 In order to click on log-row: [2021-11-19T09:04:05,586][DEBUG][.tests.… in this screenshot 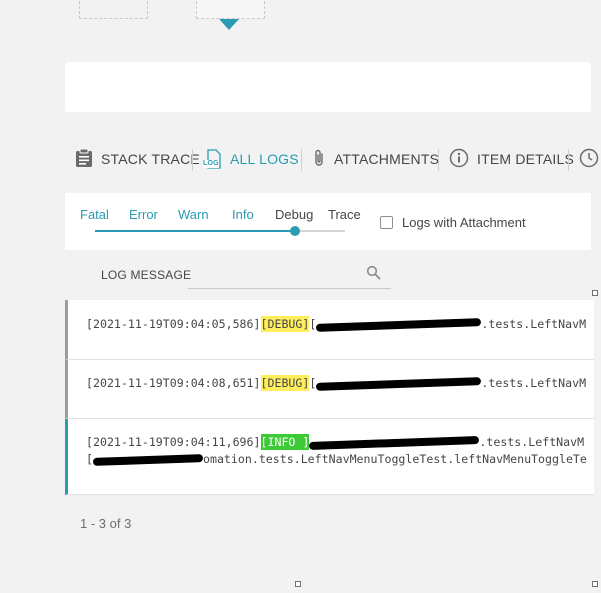, I will do `click(329, 330)`.